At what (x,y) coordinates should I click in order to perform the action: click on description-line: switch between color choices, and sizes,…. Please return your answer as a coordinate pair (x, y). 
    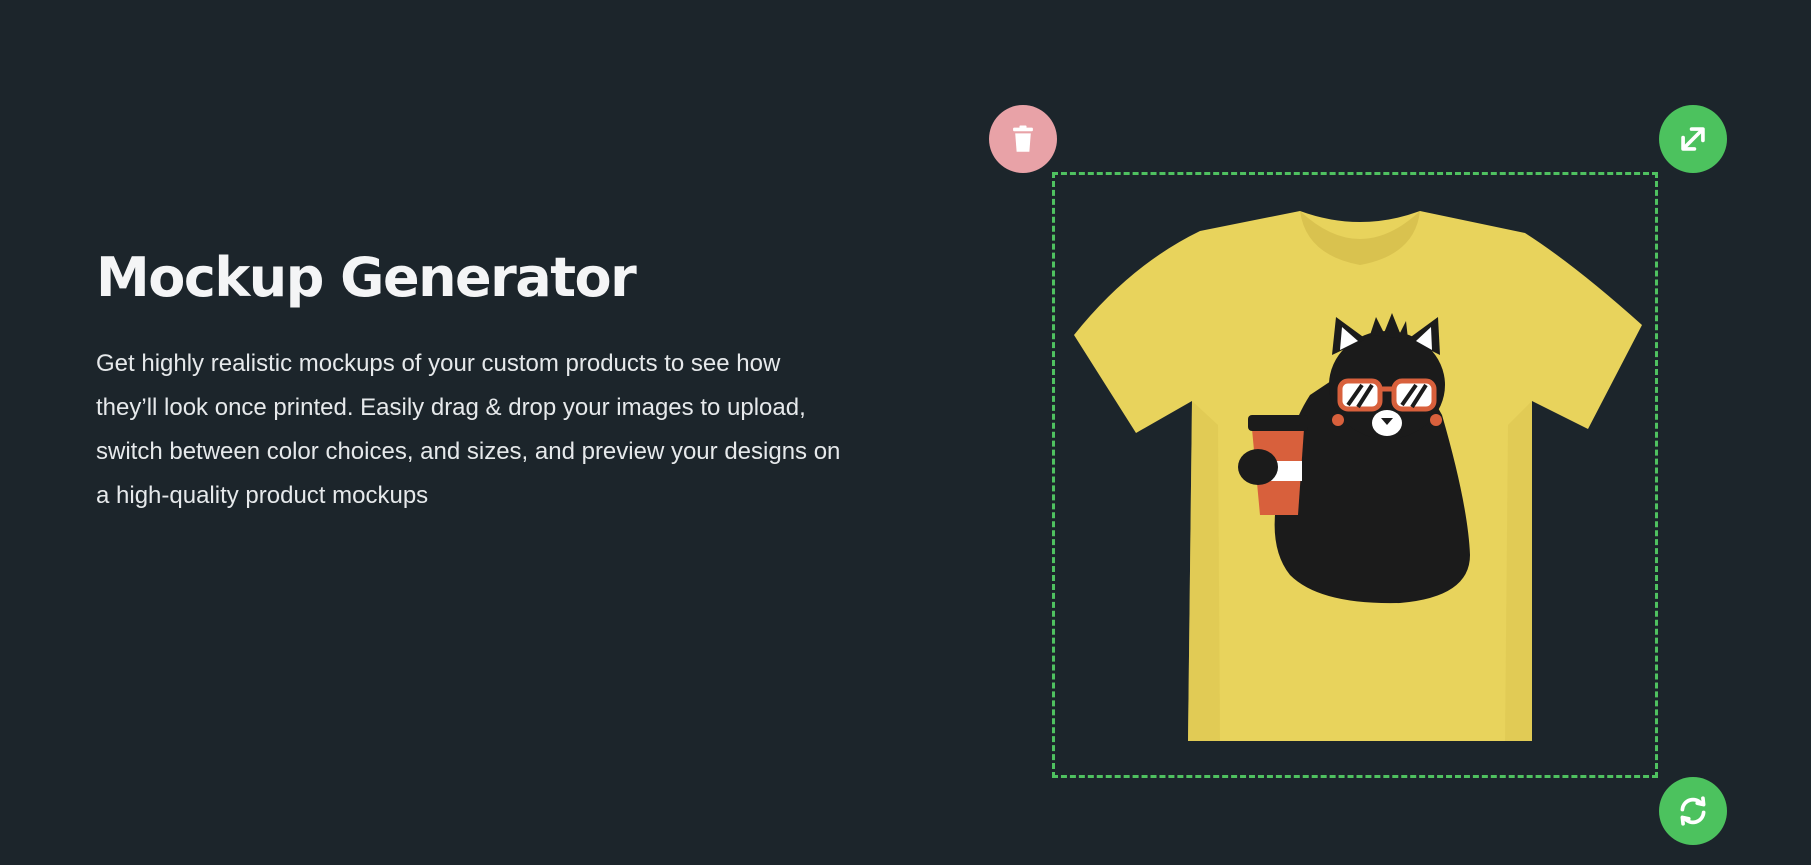
    Looking at the image, I should click on (468, 451).